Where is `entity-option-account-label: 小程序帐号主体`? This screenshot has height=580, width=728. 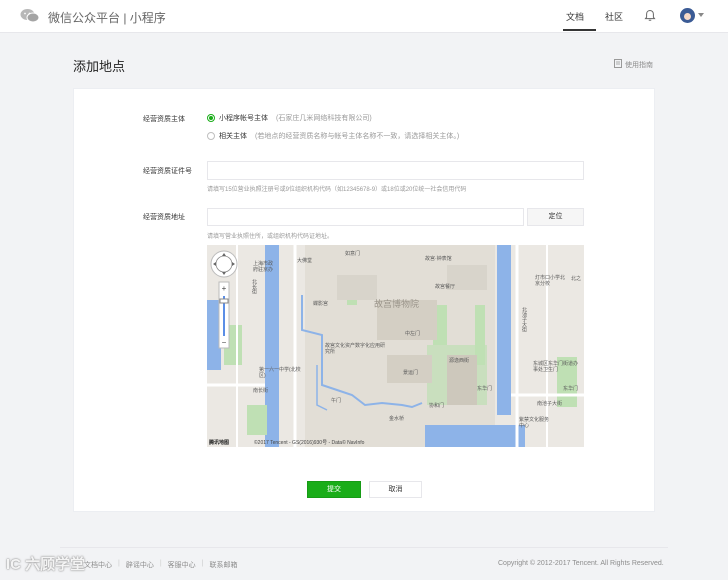
entity-option-account-label: 小程序帐号主体 is located at coordinates (243, 118).